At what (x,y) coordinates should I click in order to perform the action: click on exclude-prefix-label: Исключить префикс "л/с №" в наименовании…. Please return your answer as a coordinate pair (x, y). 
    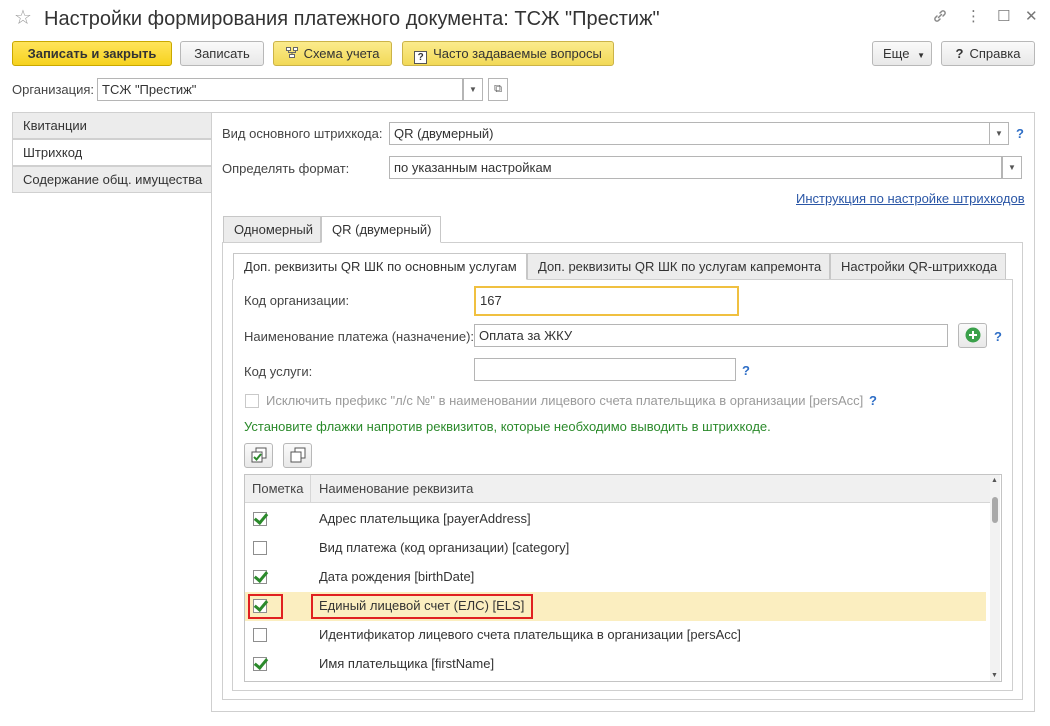
    Looking at the image, I should click on (565, 400).